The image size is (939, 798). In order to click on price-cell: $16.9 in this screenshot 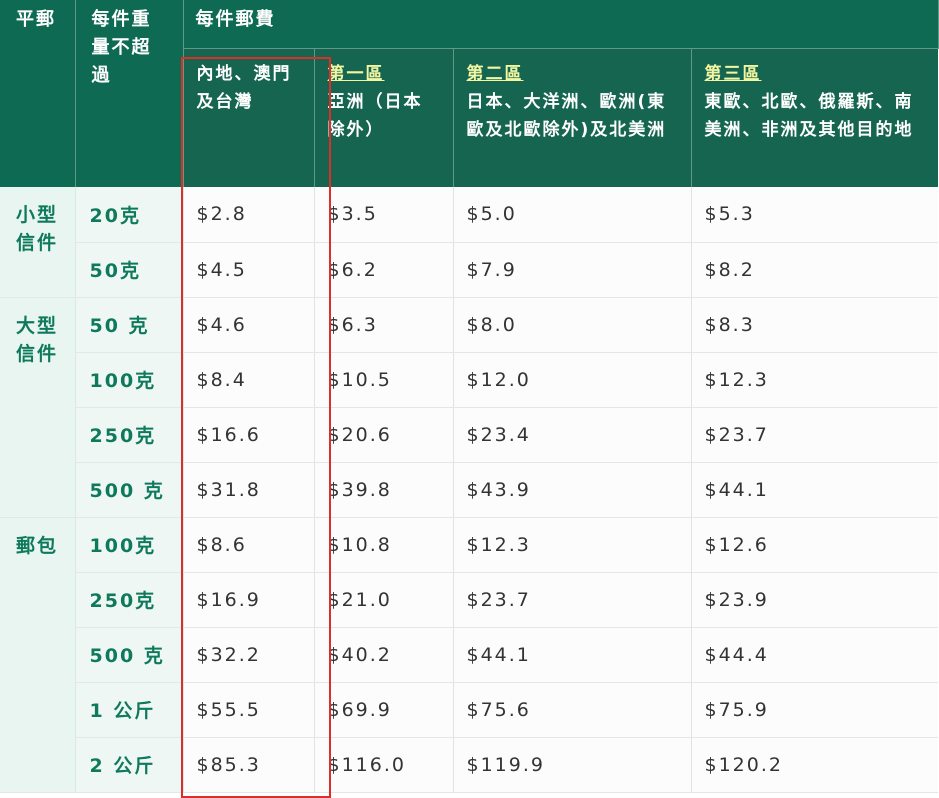, I will do `click(249, 600)`.